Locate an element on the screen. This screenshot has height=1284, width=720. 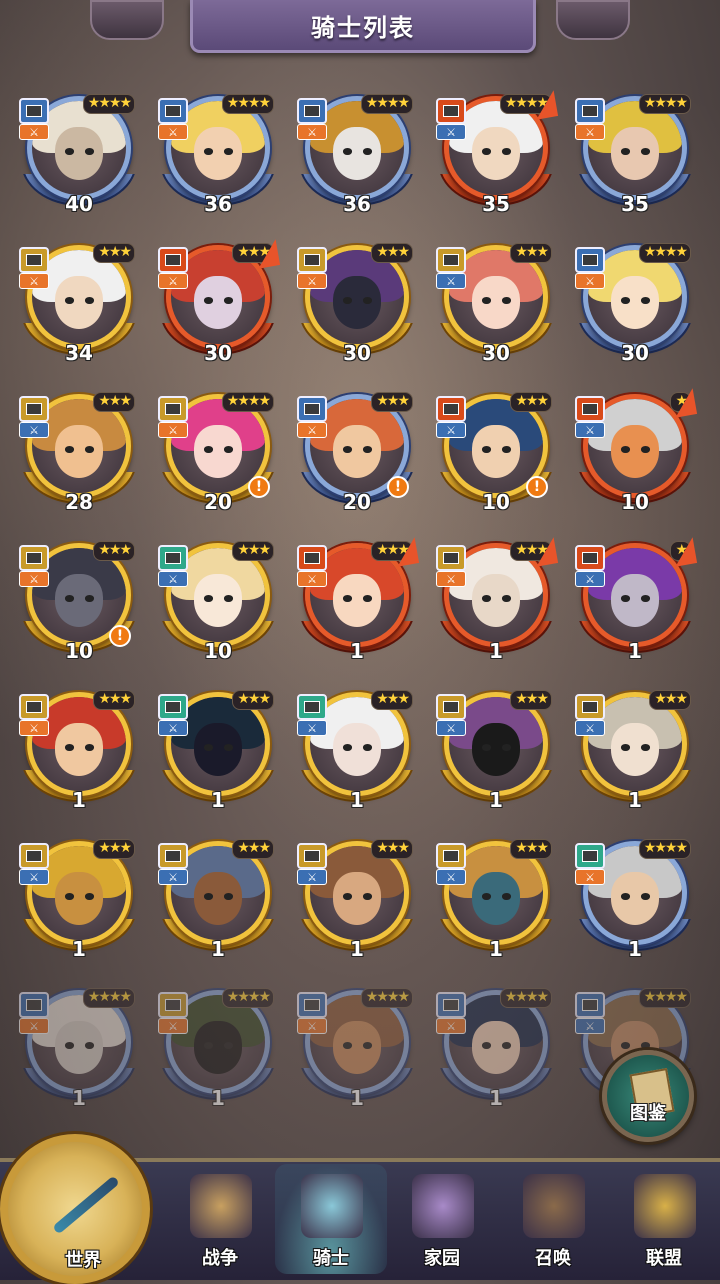
title-banner: 骑士列表 is located at coordinates (363, 26).